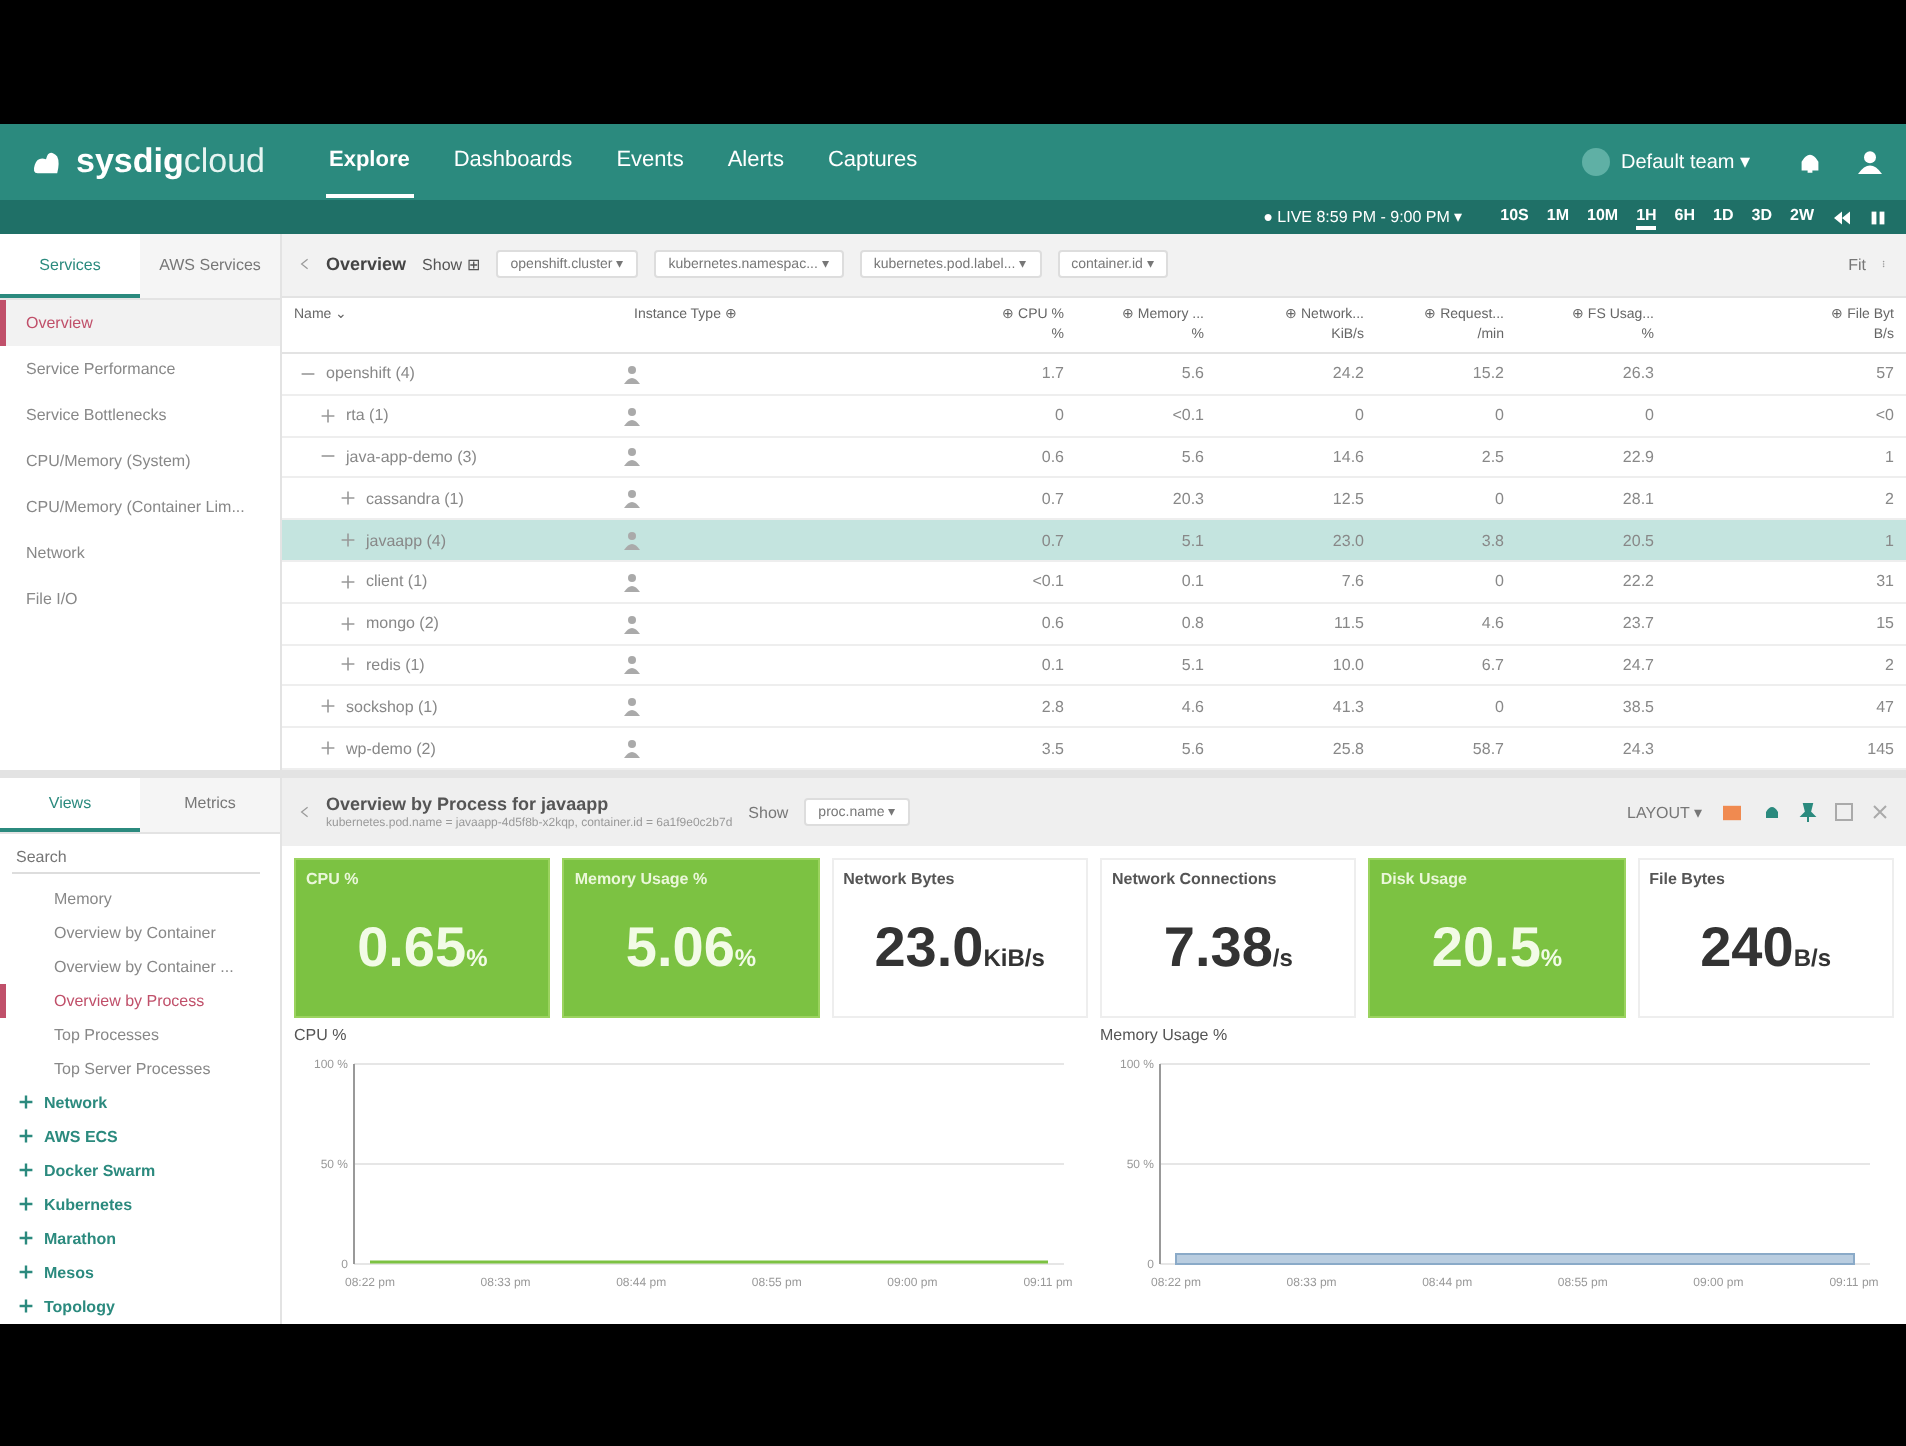 The image size is (1906, 1446). Describe the element at coordinates (1352, 581) in the screenshot. I see `table-cell-text: 7.6` at that location.